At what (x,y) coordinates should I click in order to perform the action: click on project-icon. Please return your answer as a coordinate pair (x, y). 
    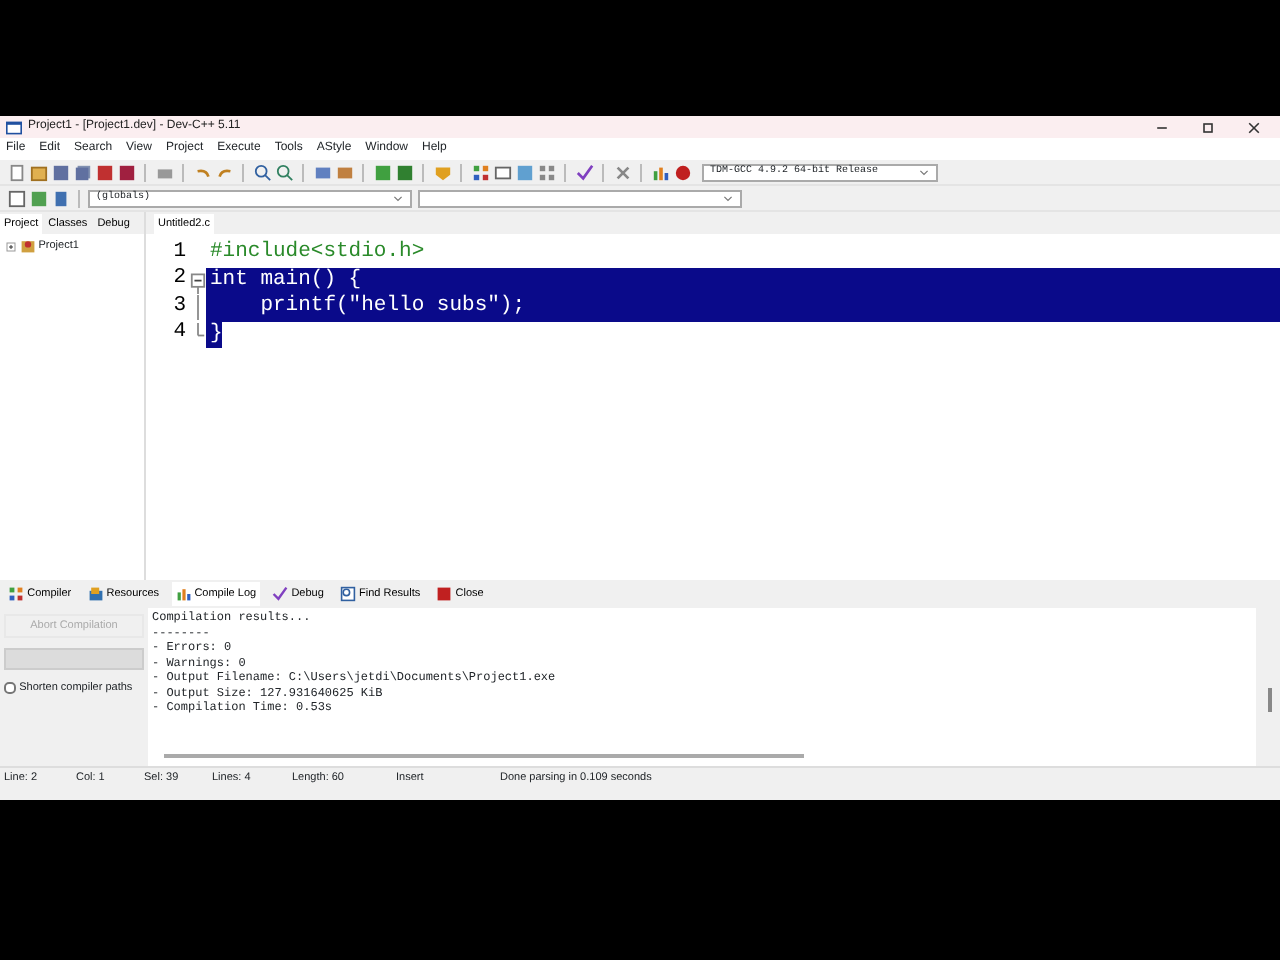
    Looking at the image, I should click on (27, 246).